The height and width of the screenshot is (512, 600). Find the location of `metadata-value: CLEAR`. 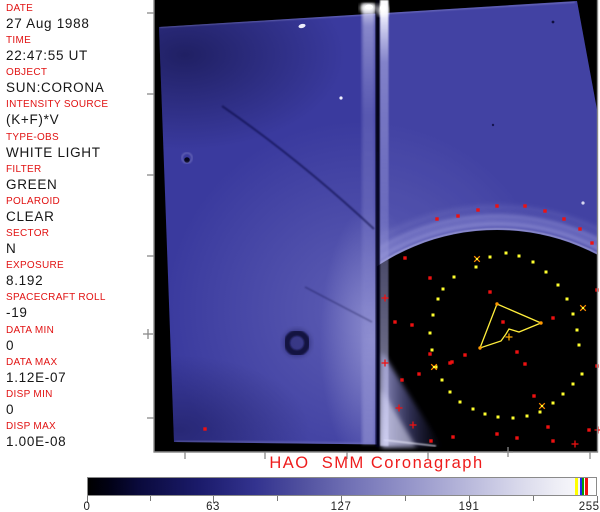

metadata-value: CLEAR is located at coordinates (30, 216).